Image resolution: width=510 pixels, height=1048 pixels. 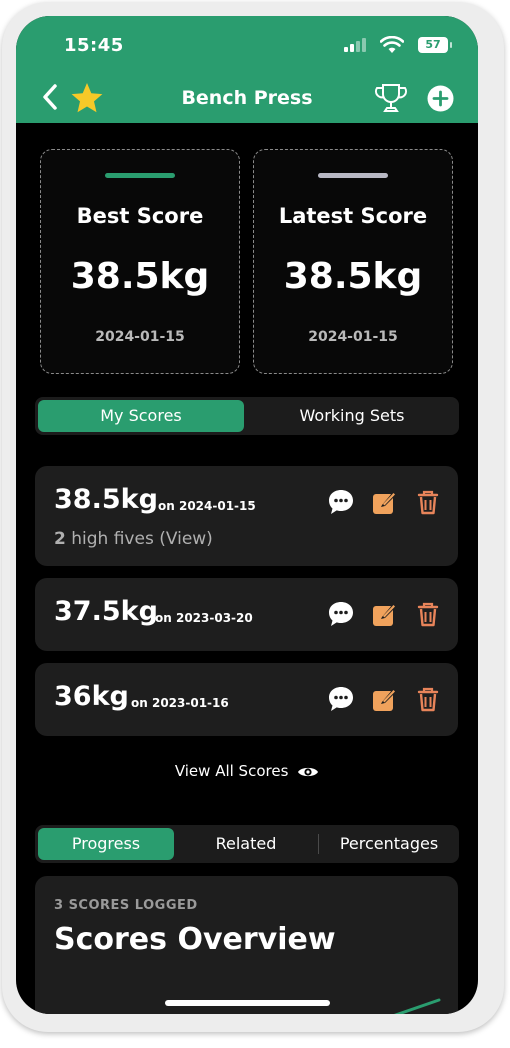 What do you see at coordinates (353, 276) in the screenshot?
I see `latest-score-value: 38.5kg` at bounding box center [353, 276].